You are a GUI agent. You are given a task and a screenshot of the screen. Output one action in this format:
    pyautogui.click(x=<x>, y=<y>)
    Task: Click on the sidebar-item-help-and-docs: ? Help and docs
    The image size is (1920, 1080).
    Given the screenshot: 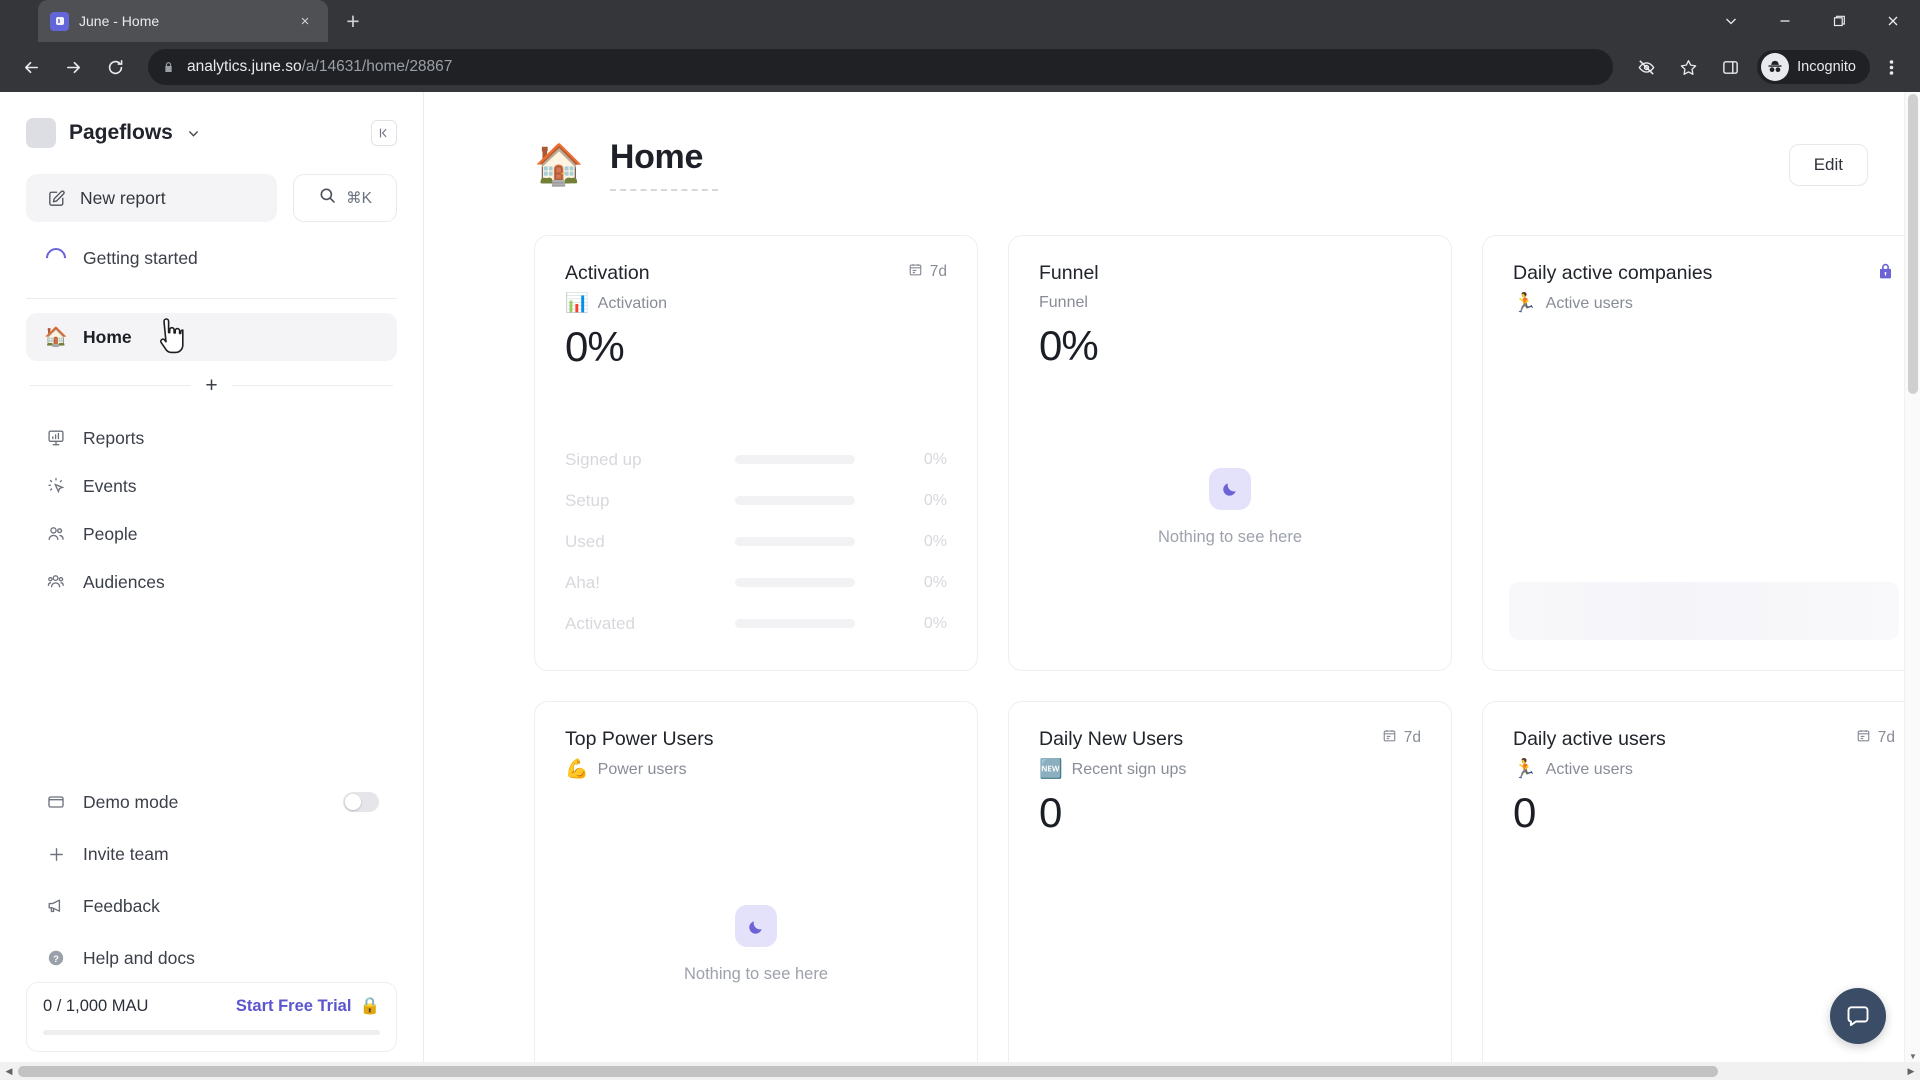 What is the action you would take?
    pyautogui.click(x=211, y=958)
    